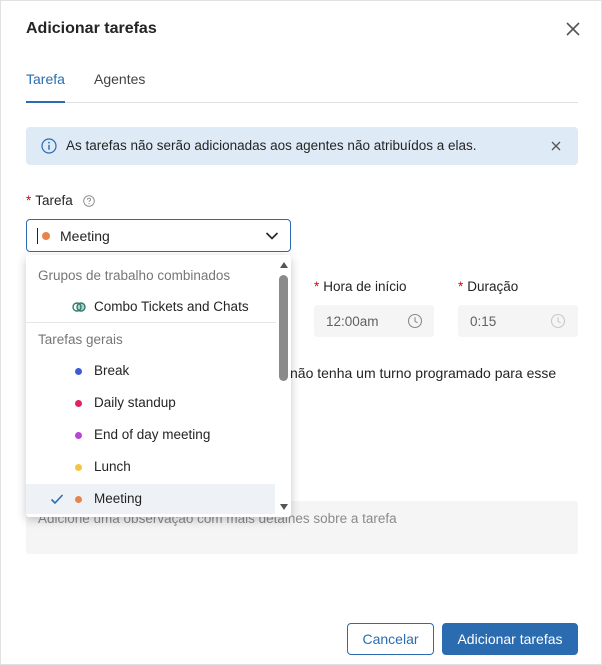 This screenshot has width=602, height=665. What do you see at coordinates (112, 370) in the screenshot?
I see `option-label: Break` at bounding box center [112, 370].